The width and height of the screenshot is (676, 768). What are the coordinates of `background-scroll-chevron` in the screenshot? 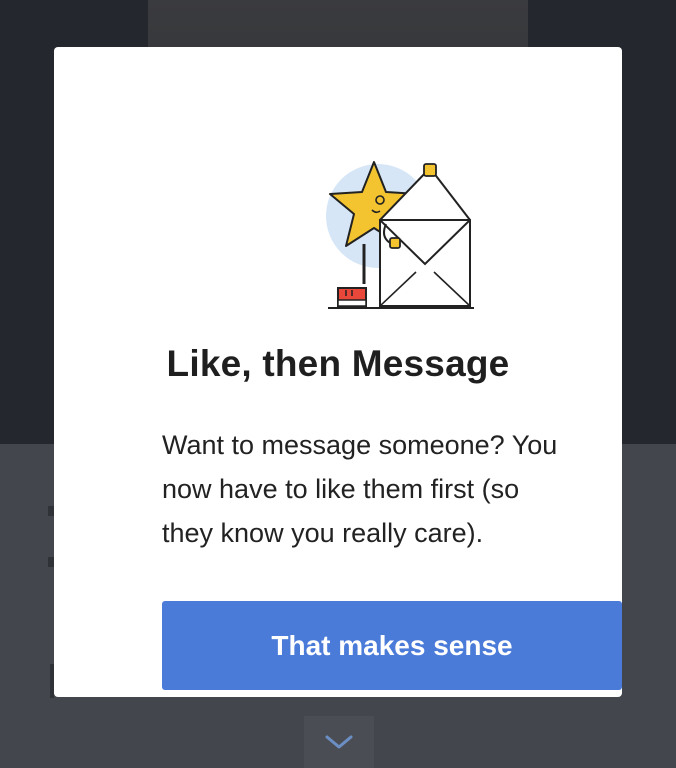 It's located at (339, 742).